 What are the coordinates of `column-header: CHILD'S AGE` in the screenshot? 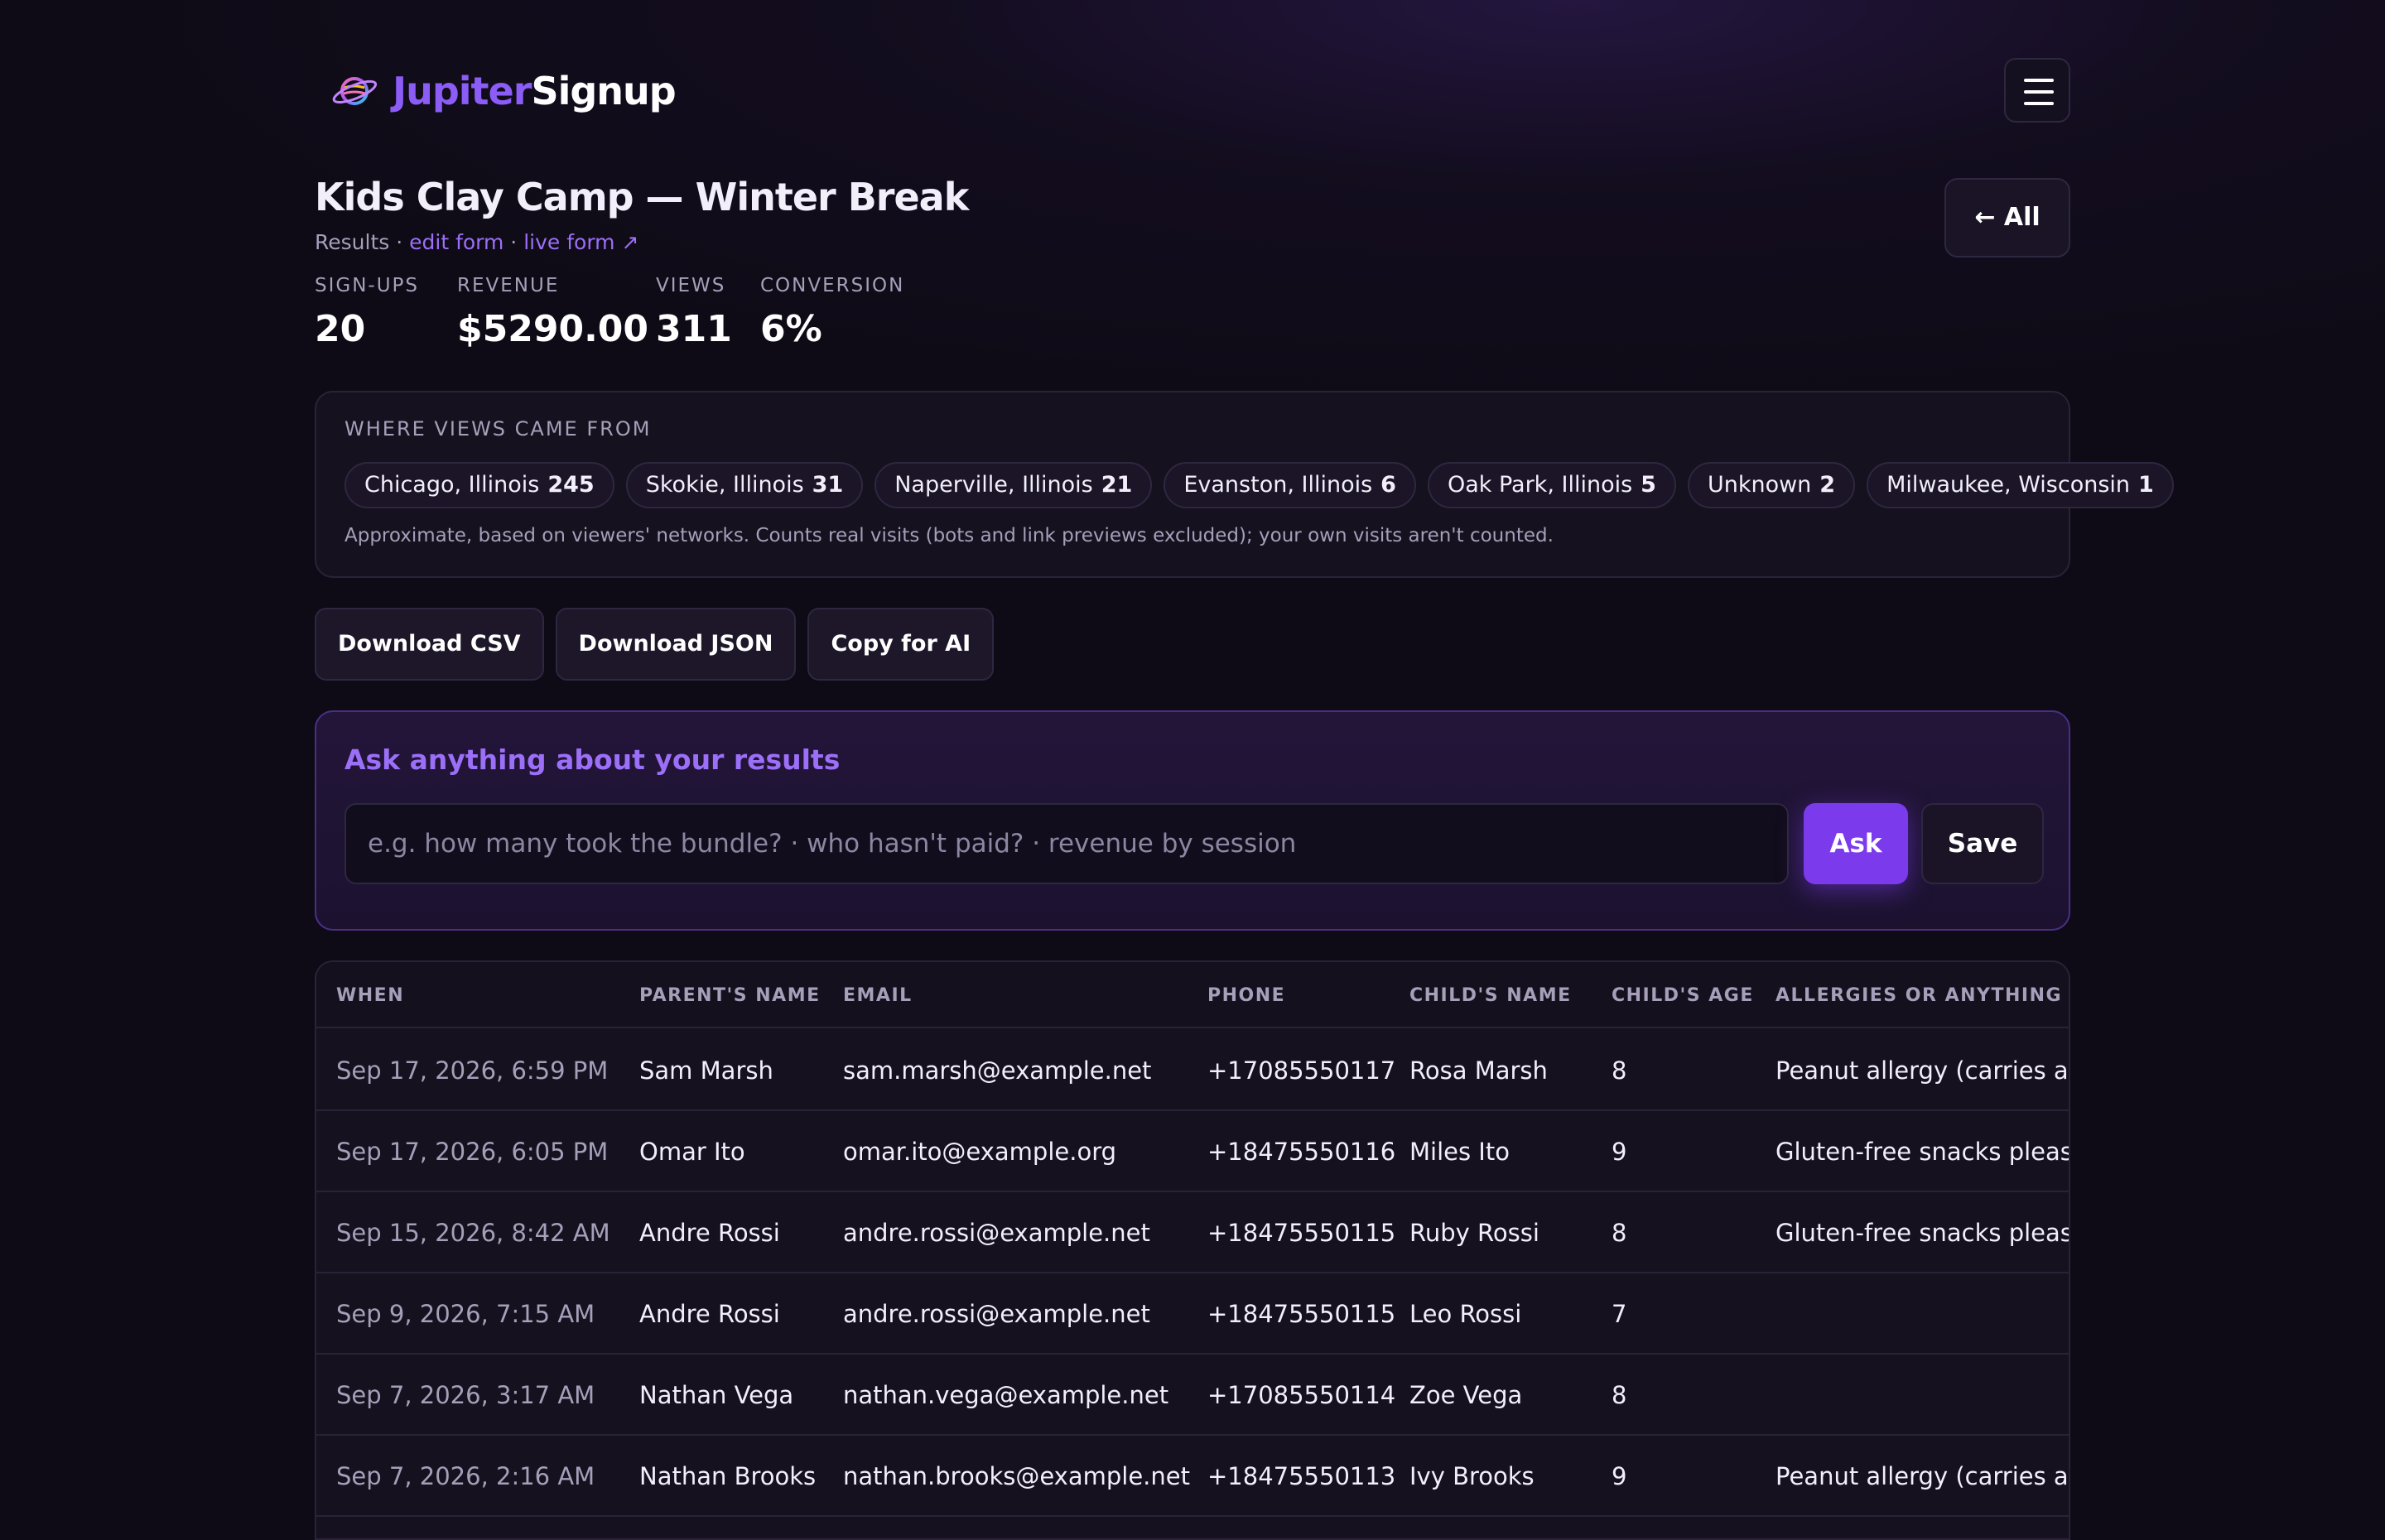 It's located at (1683, 996).